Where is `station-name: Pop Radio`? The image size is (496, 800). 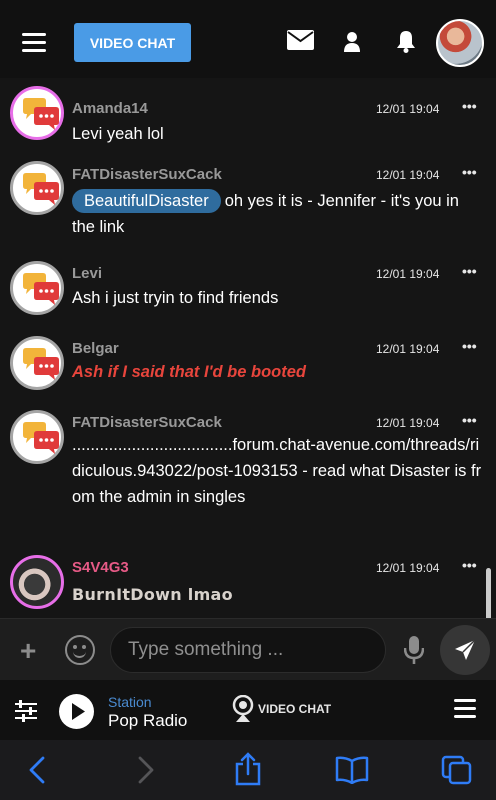
station-name: Pop Radio is located at coordinates (147, 721).